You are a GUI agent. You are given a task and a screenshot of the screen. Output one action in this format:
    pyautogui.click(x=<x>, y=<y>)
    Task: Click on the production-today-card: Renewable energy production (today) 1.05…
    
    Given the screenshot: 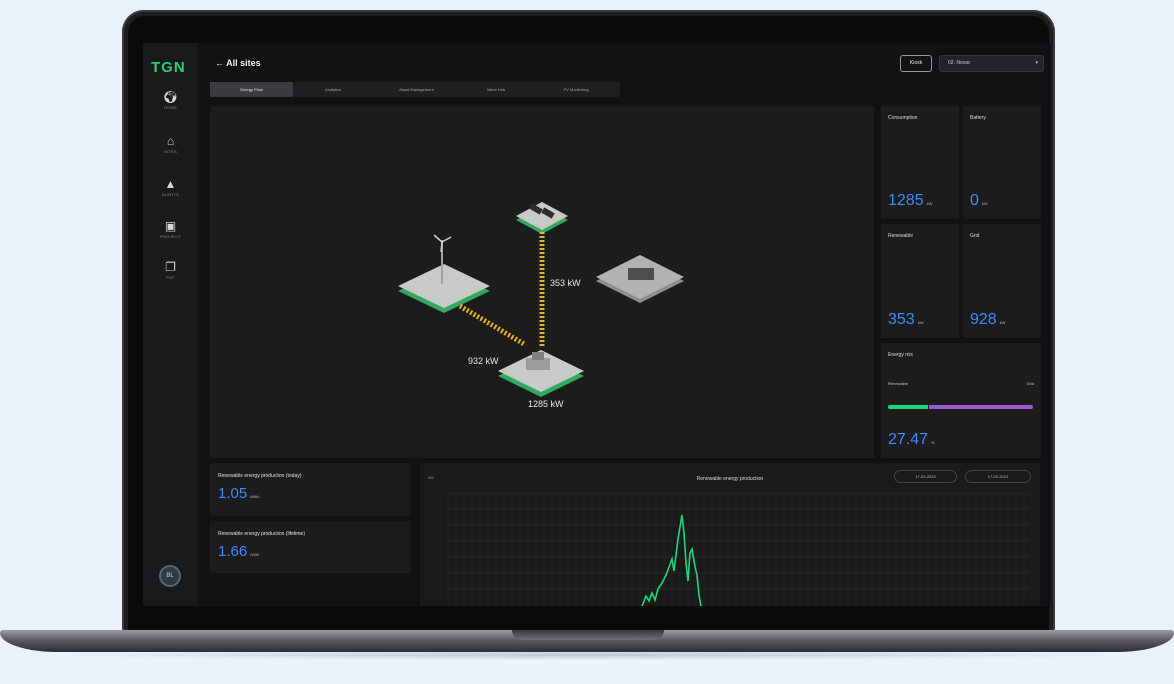 What is the action you would take?
    pyautogui.click(x=310, y=489)
    